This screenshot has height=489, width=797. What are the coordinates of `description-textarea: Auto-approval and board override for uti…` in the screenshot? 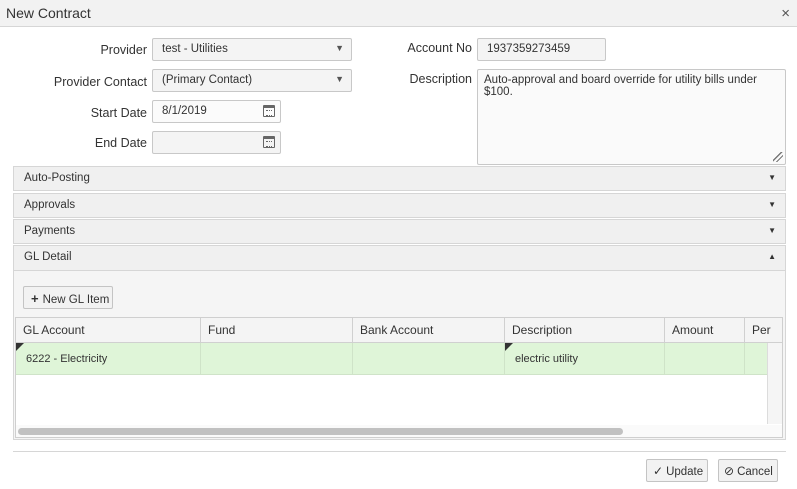 It's located at (631, 117).